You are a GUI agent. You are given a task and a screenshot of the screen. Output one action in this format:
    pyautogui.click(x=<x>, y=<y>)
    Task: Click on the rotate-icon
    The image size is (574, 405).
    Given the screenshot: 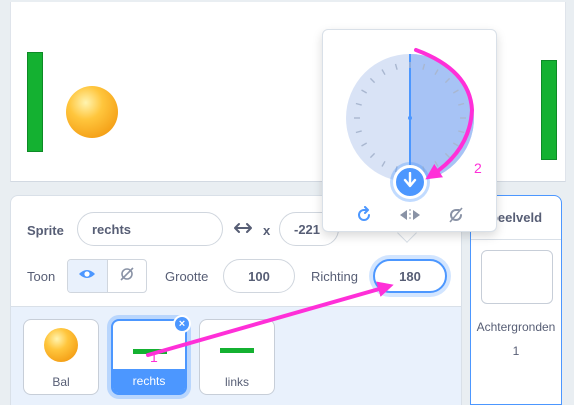 What is the action you would take?
    pyautogui.click(x=364, y=217)
    